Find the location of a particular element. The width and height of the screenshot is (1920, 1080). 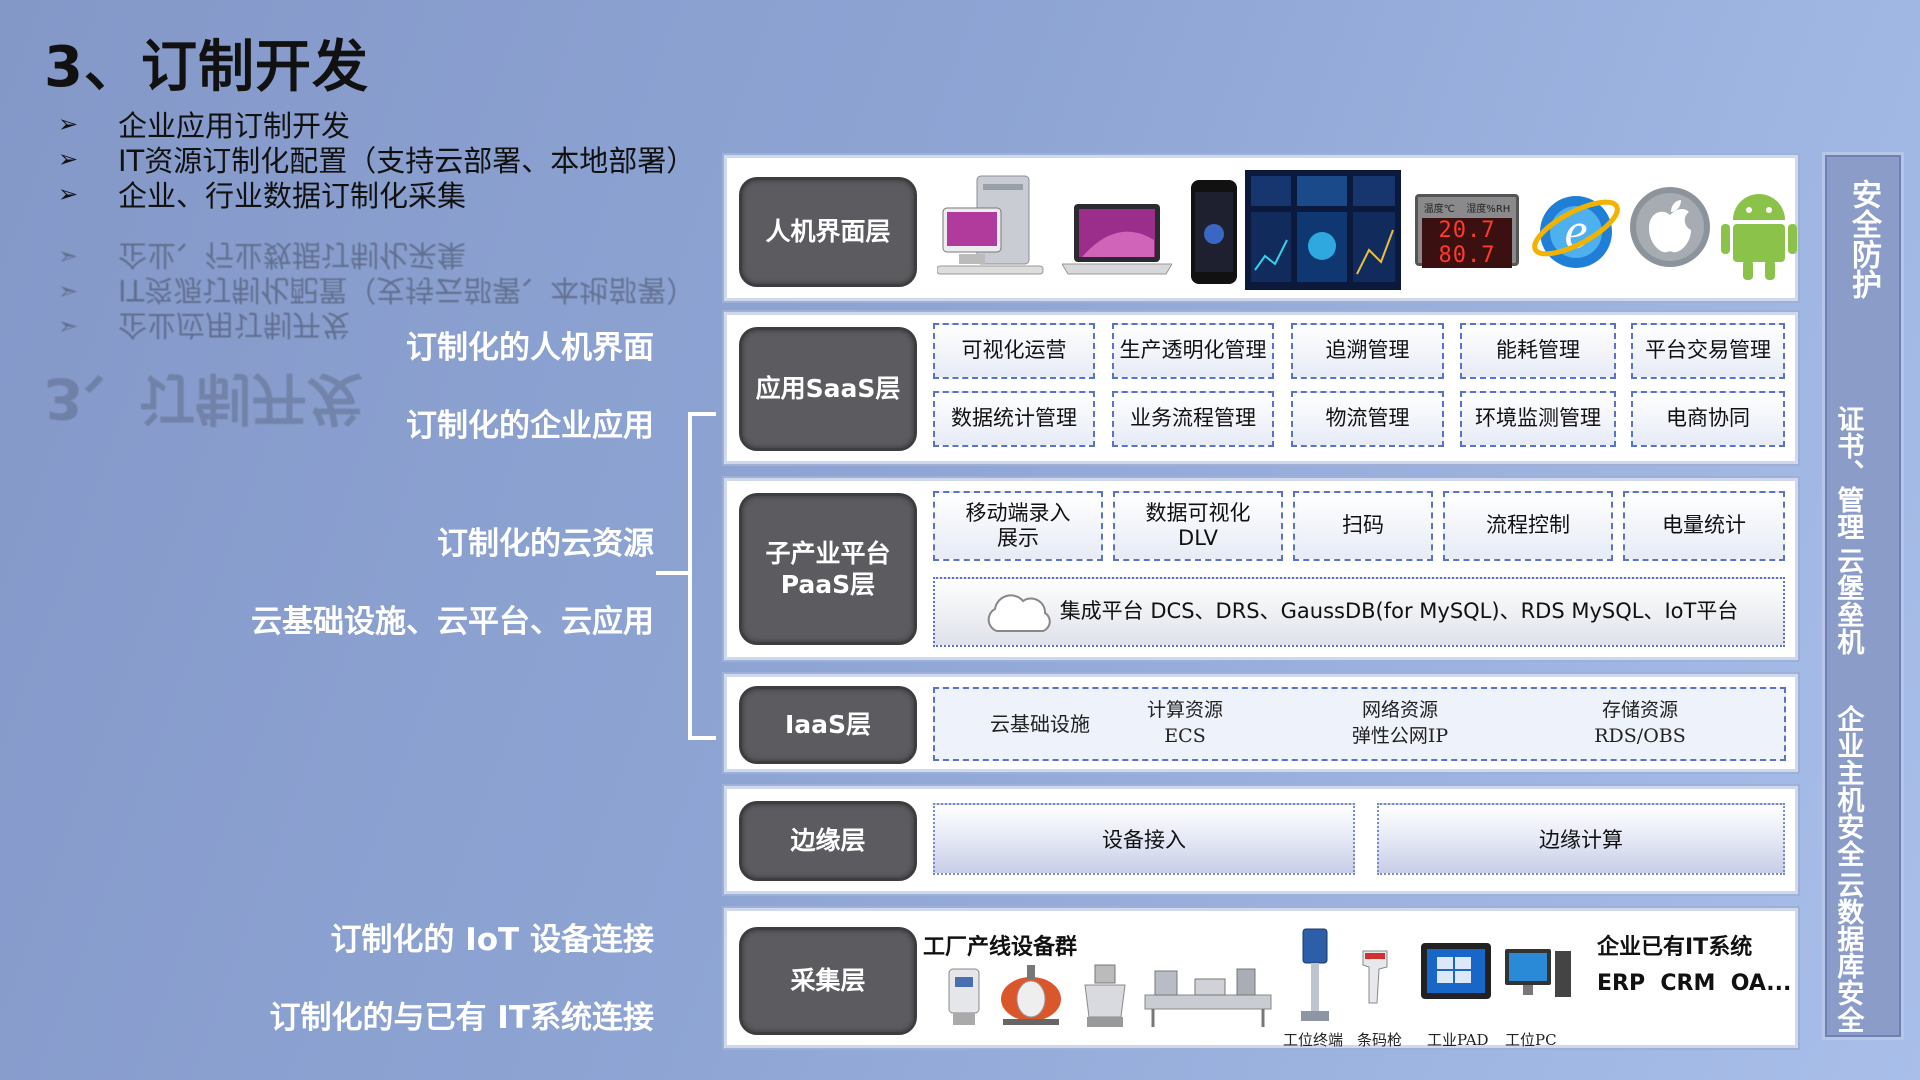

industrial-pad-icon is located at coordinates (1456, 971).